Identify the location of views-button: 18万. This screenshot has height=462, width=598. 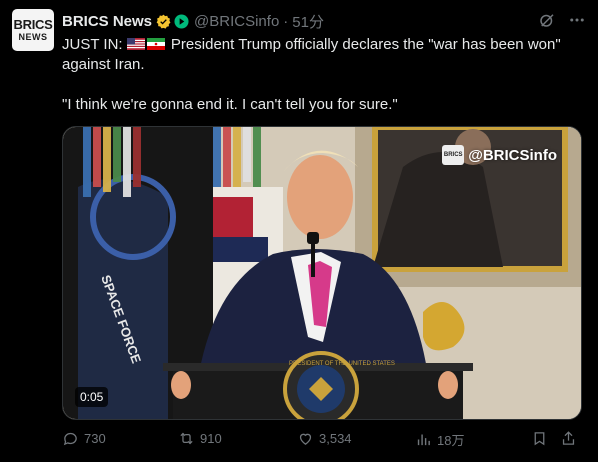
(439, 439).